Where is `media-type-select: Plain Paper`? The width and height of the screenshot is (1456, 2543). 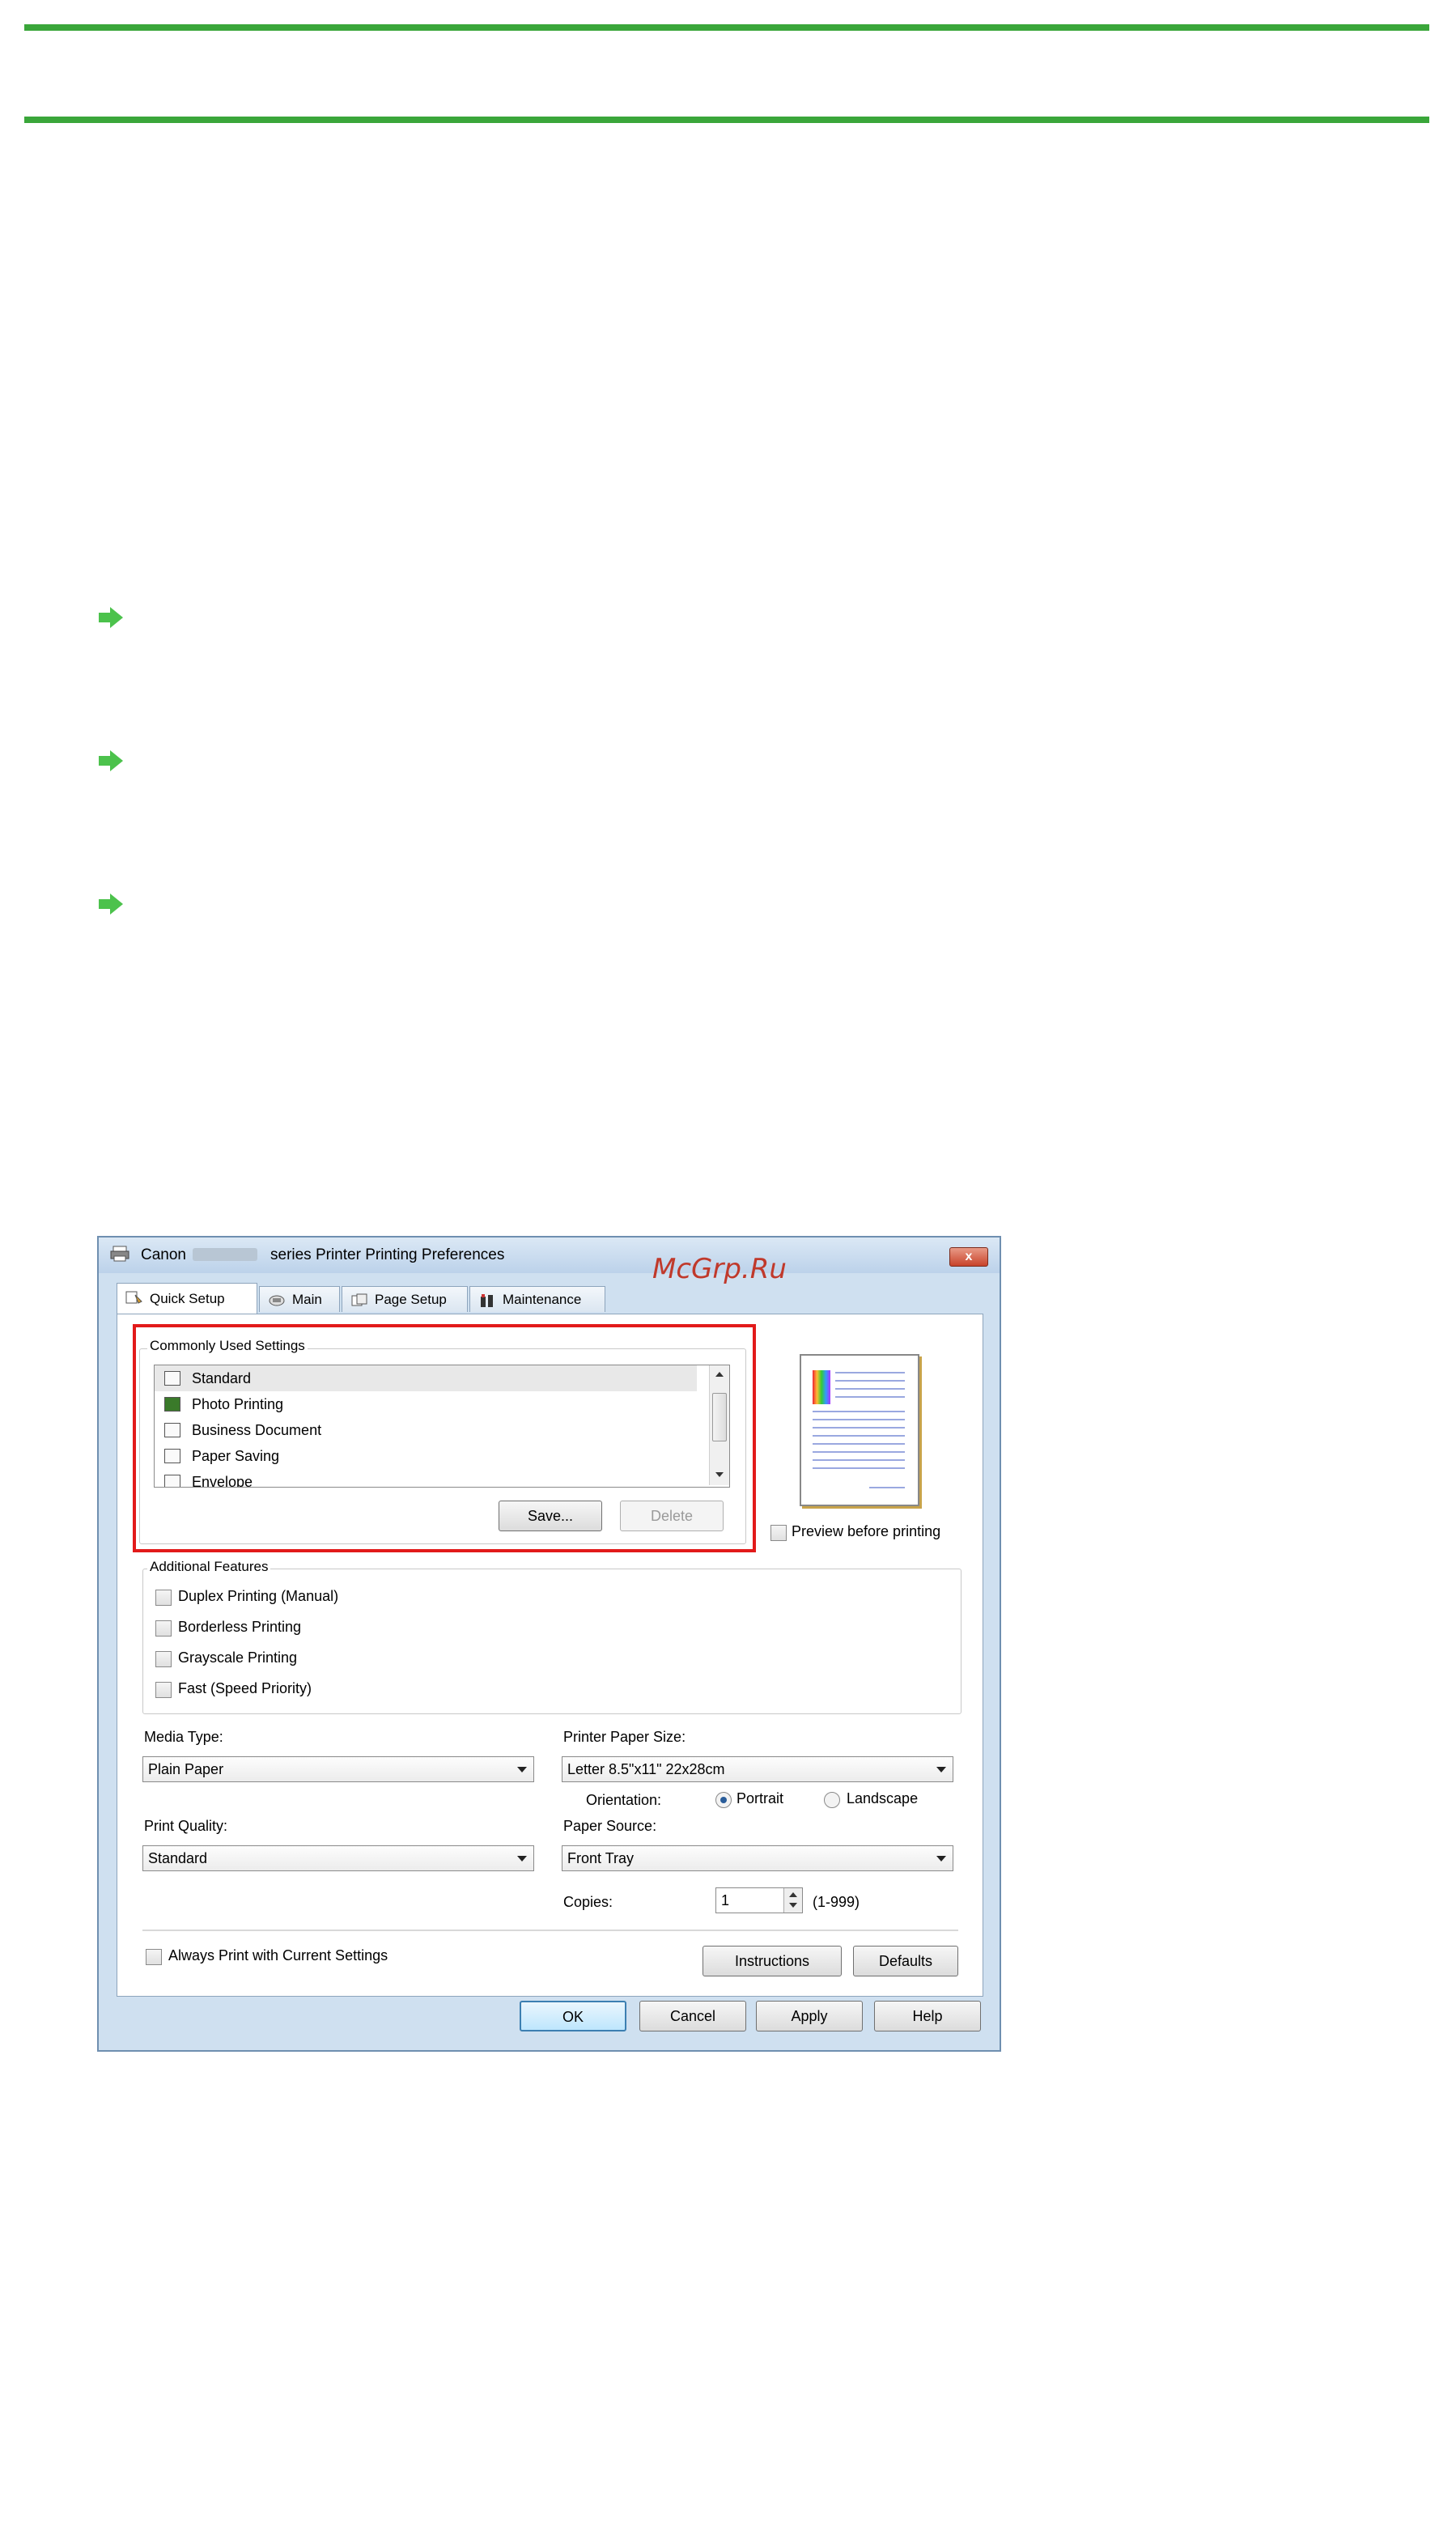
media-type-select: Plain Paper is located at coordinates (338, 1769).